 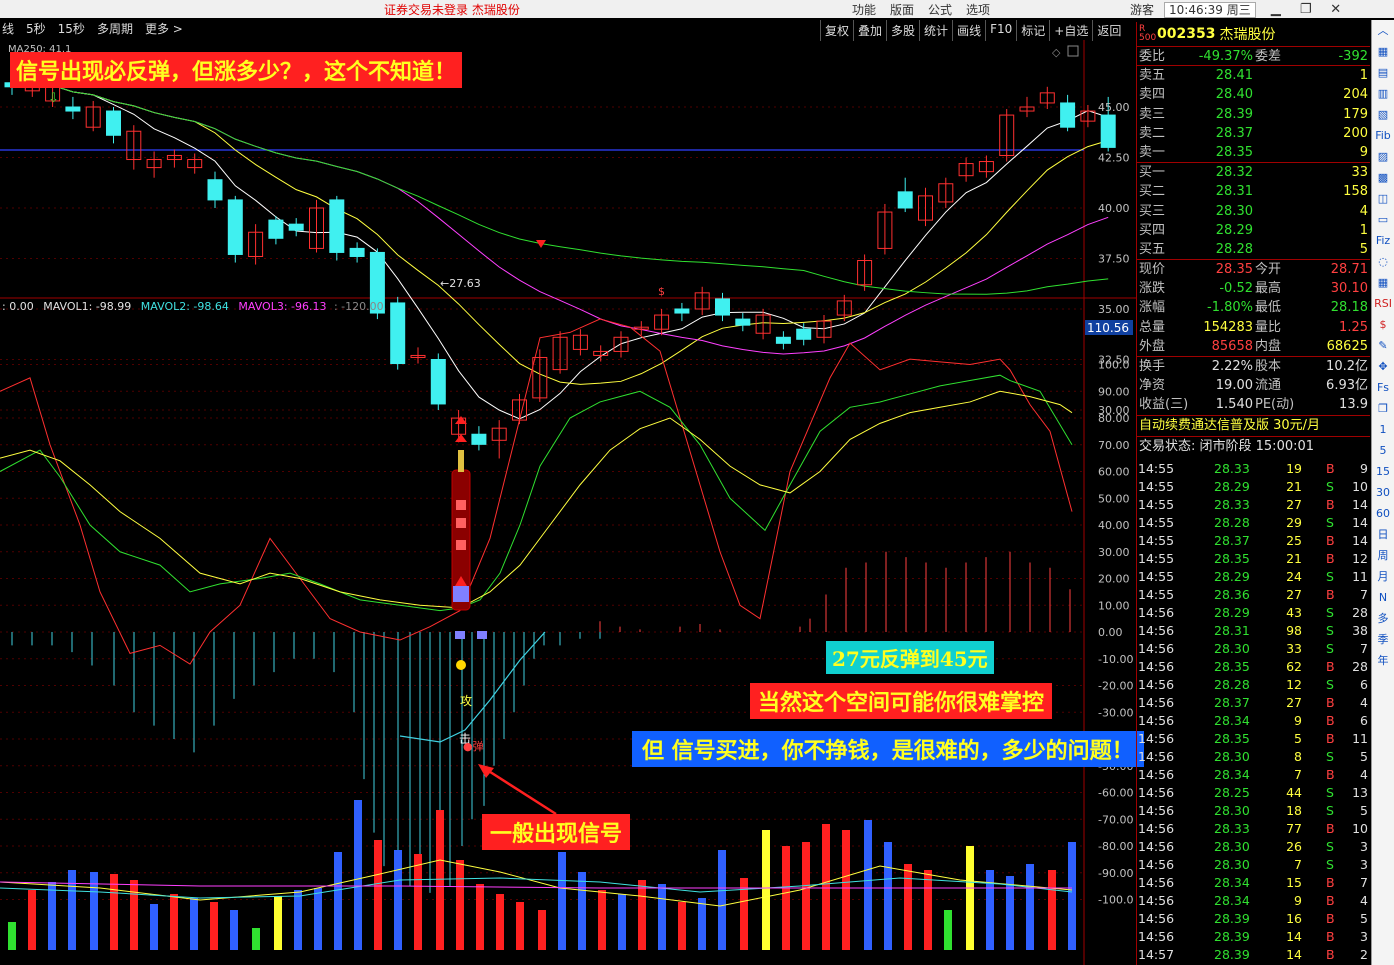 I want to click on period-multi: 多周期, so click(x=115, y=30).